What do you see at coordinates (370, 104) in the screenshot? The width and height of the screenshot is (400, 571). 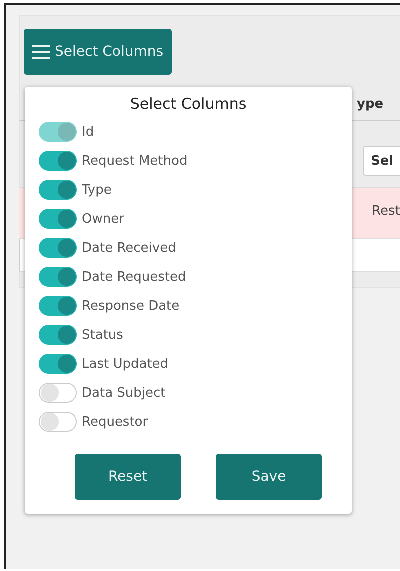 I see `column-header: ype` at bounding box center [370, 104].